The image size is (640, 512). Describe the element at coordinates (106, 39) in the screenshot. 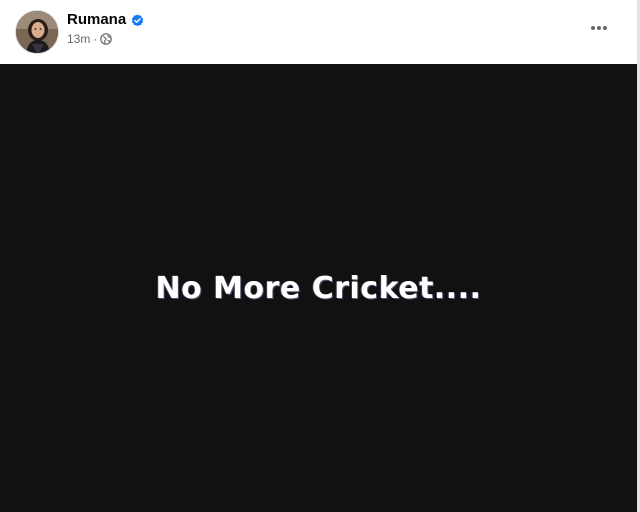

I see `globe-icon` at that location.